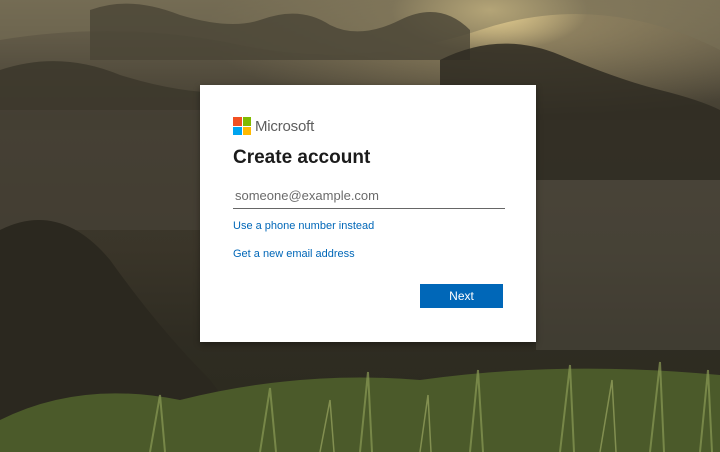 Image resolution: width=720 pixels, height=452 pixels. What do you see at coordinates (246, 130) in the screenshot?
I see `logo-square-yellow` at bounding box center [246, 130].